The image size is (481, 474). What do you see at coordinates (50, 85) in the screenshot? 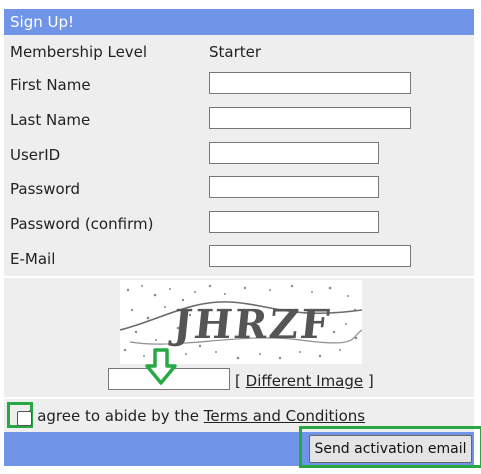
I see `first-name-label: First Name` at bounding box center [50, 85].